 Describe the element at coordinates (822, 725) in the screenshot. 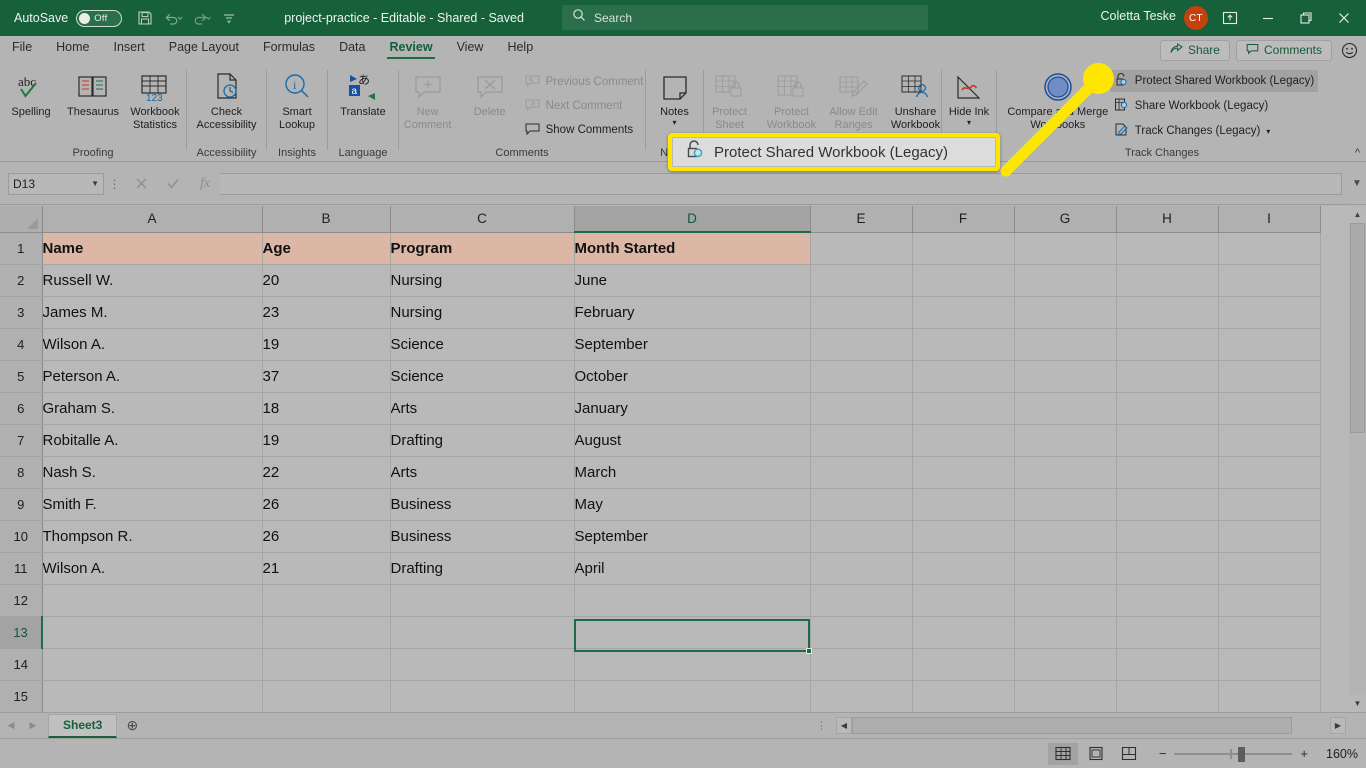

I see `tab-split-grip: ⋮` at that location.